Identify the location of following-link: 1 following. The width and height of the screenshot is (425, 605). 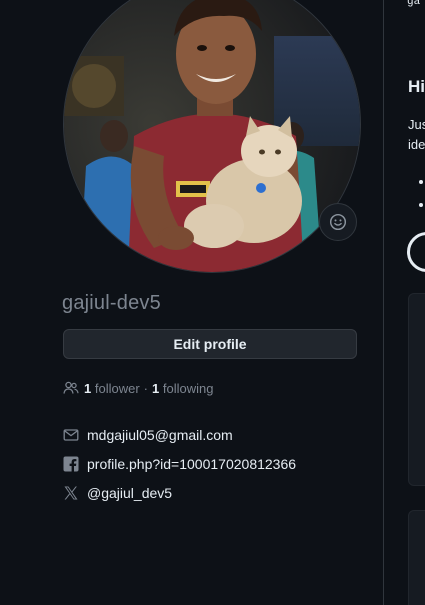
(182, 388).